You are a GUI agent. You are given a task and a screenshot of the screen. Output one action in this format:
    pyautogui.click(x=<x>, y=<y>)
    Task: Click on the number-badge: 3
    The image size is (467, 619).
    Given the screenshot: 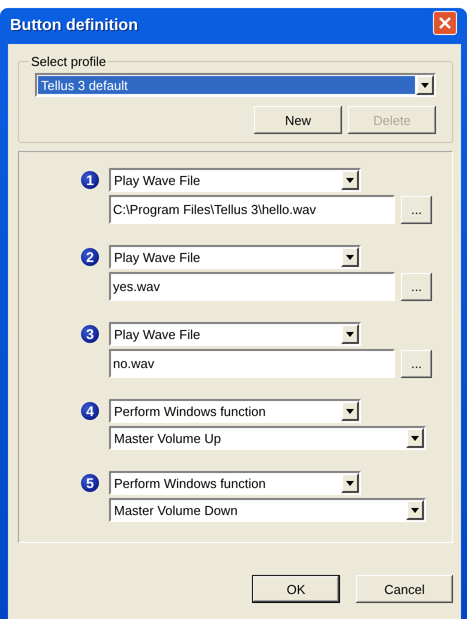 What is the action you would take?
    pyautogui.click(x=90, y=334)
    